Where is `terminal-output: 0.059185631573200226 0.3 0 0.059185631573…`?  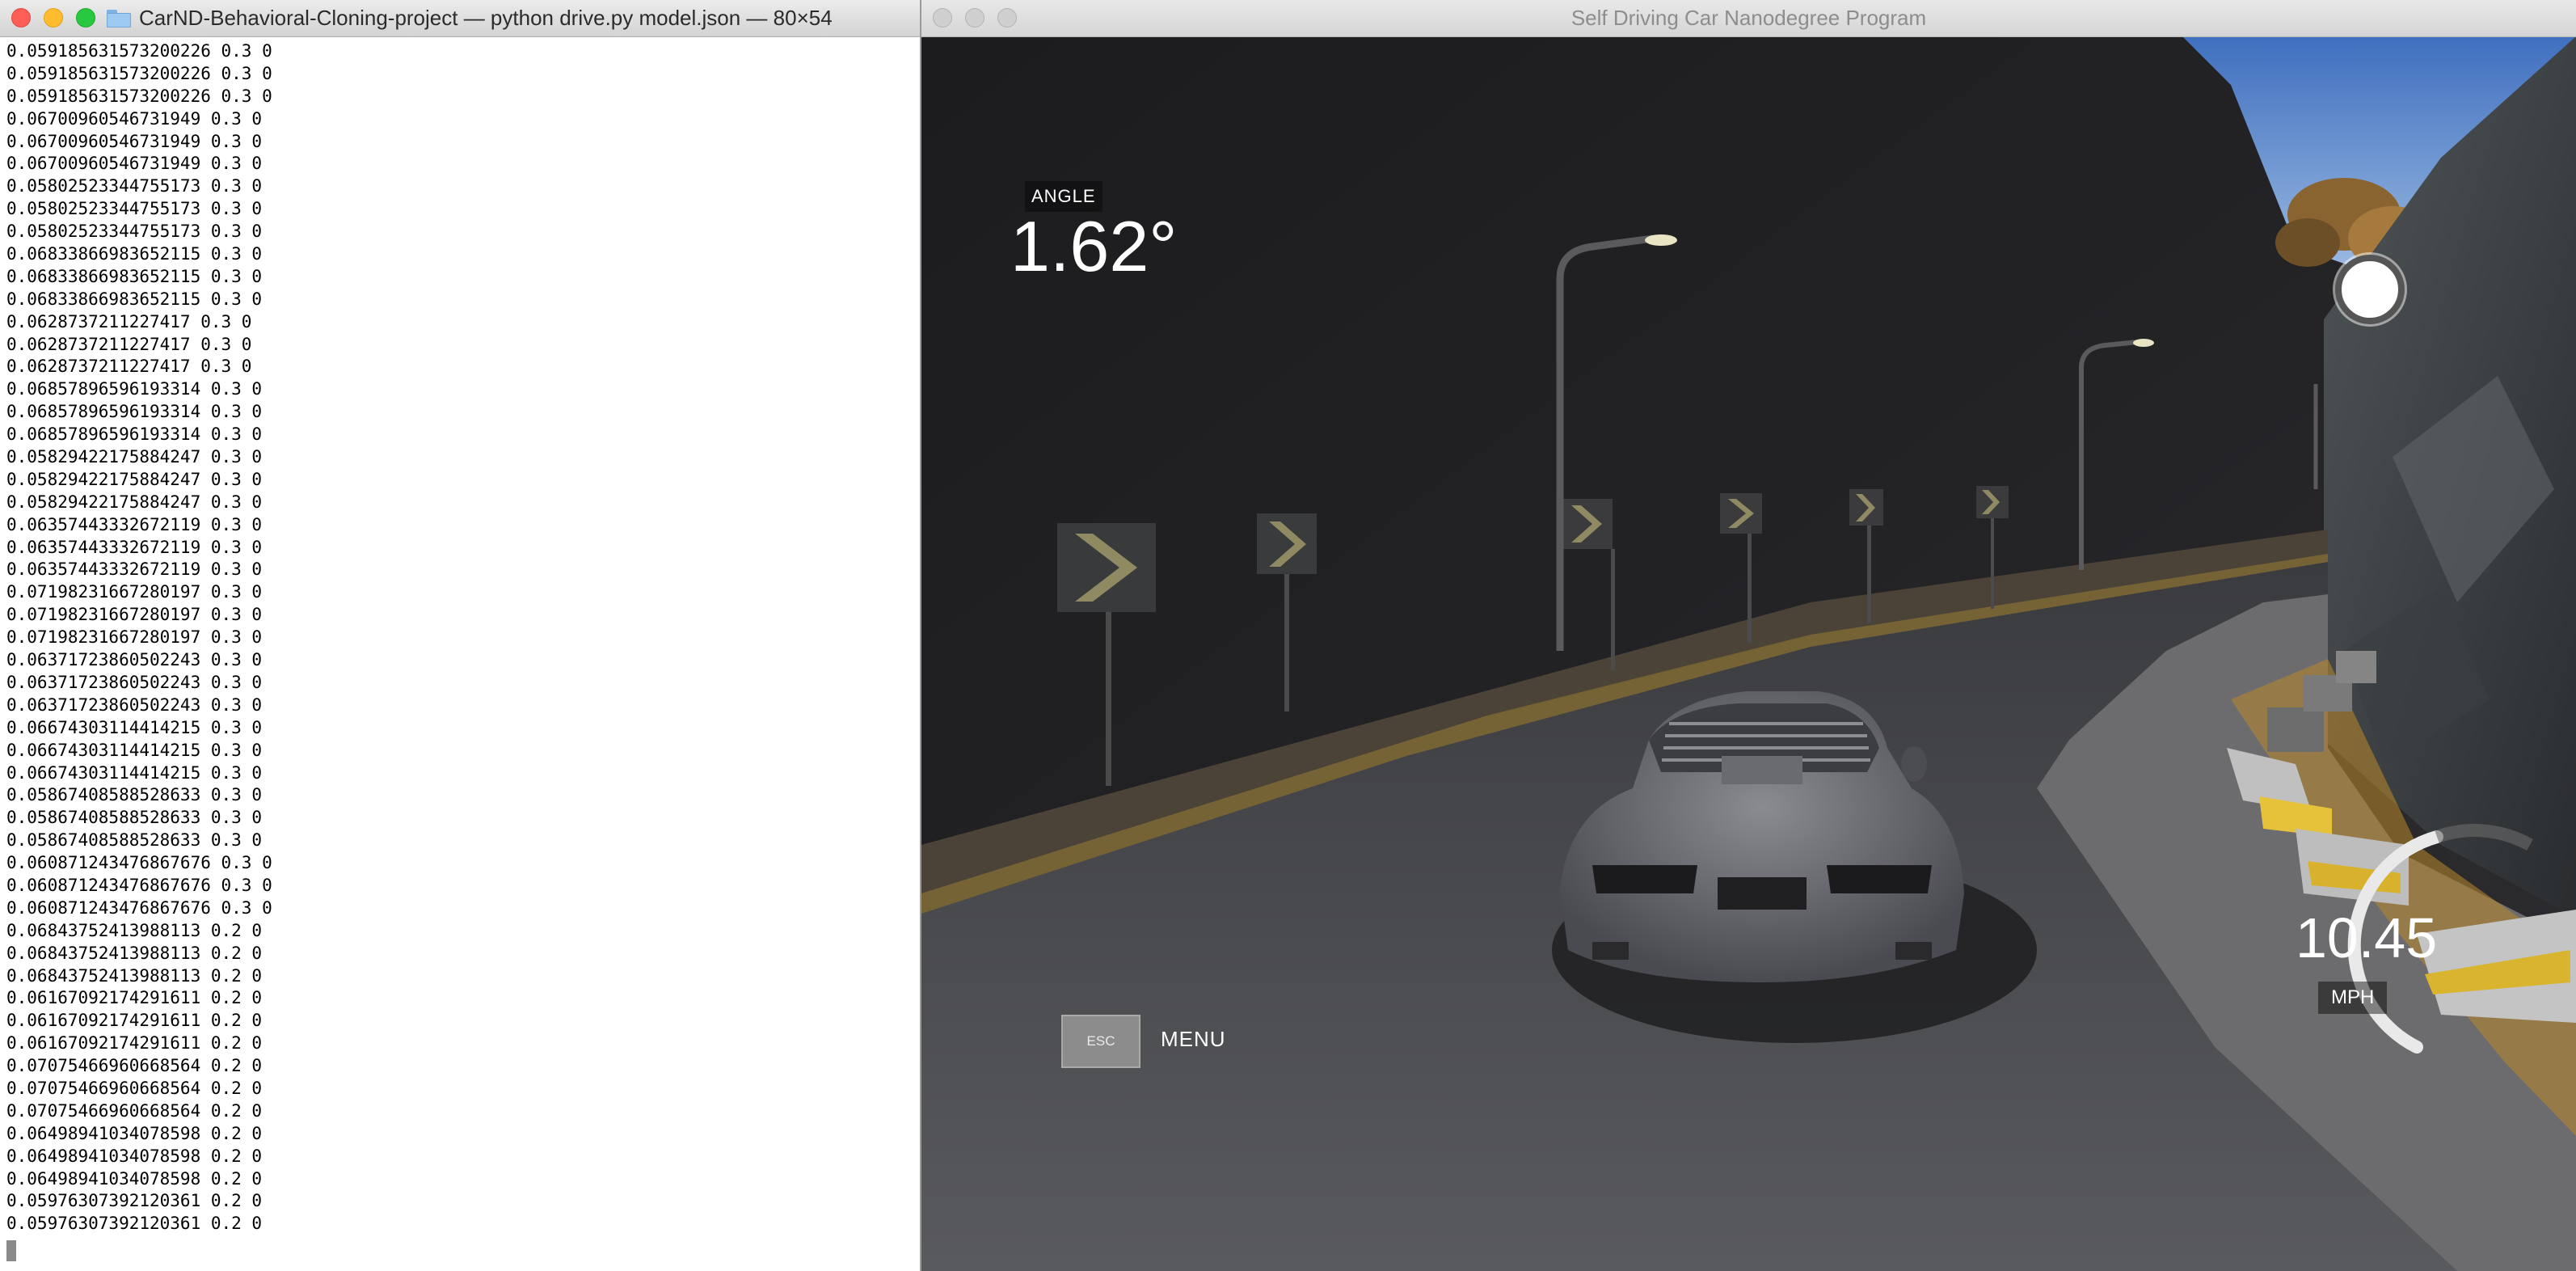
terminal-output: 0.059185631573200226 0.3 0 0.059185631573… is located at coordinates (139, 637).